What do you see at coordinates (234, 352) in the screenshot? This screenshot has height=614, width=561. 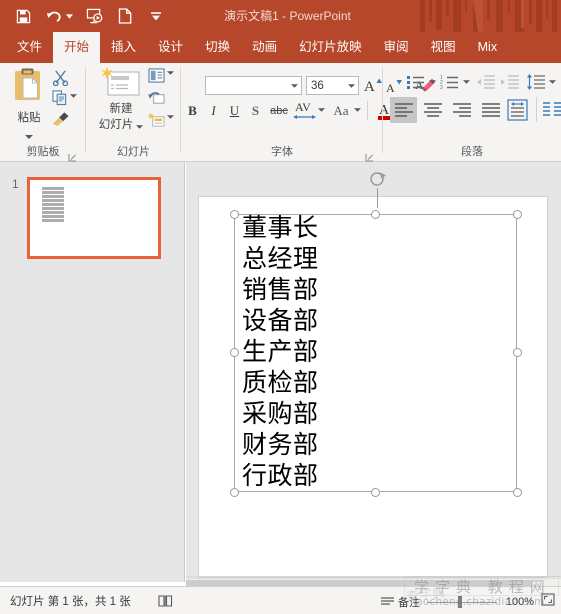 I see `resize-handle-middle-left` at bounding box center [234, 352].